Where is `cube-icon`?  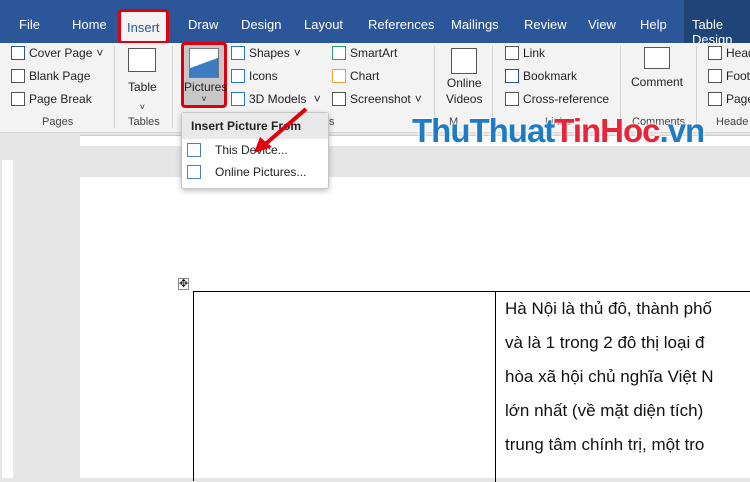 cube-icon is located at coordinates (238, 99).